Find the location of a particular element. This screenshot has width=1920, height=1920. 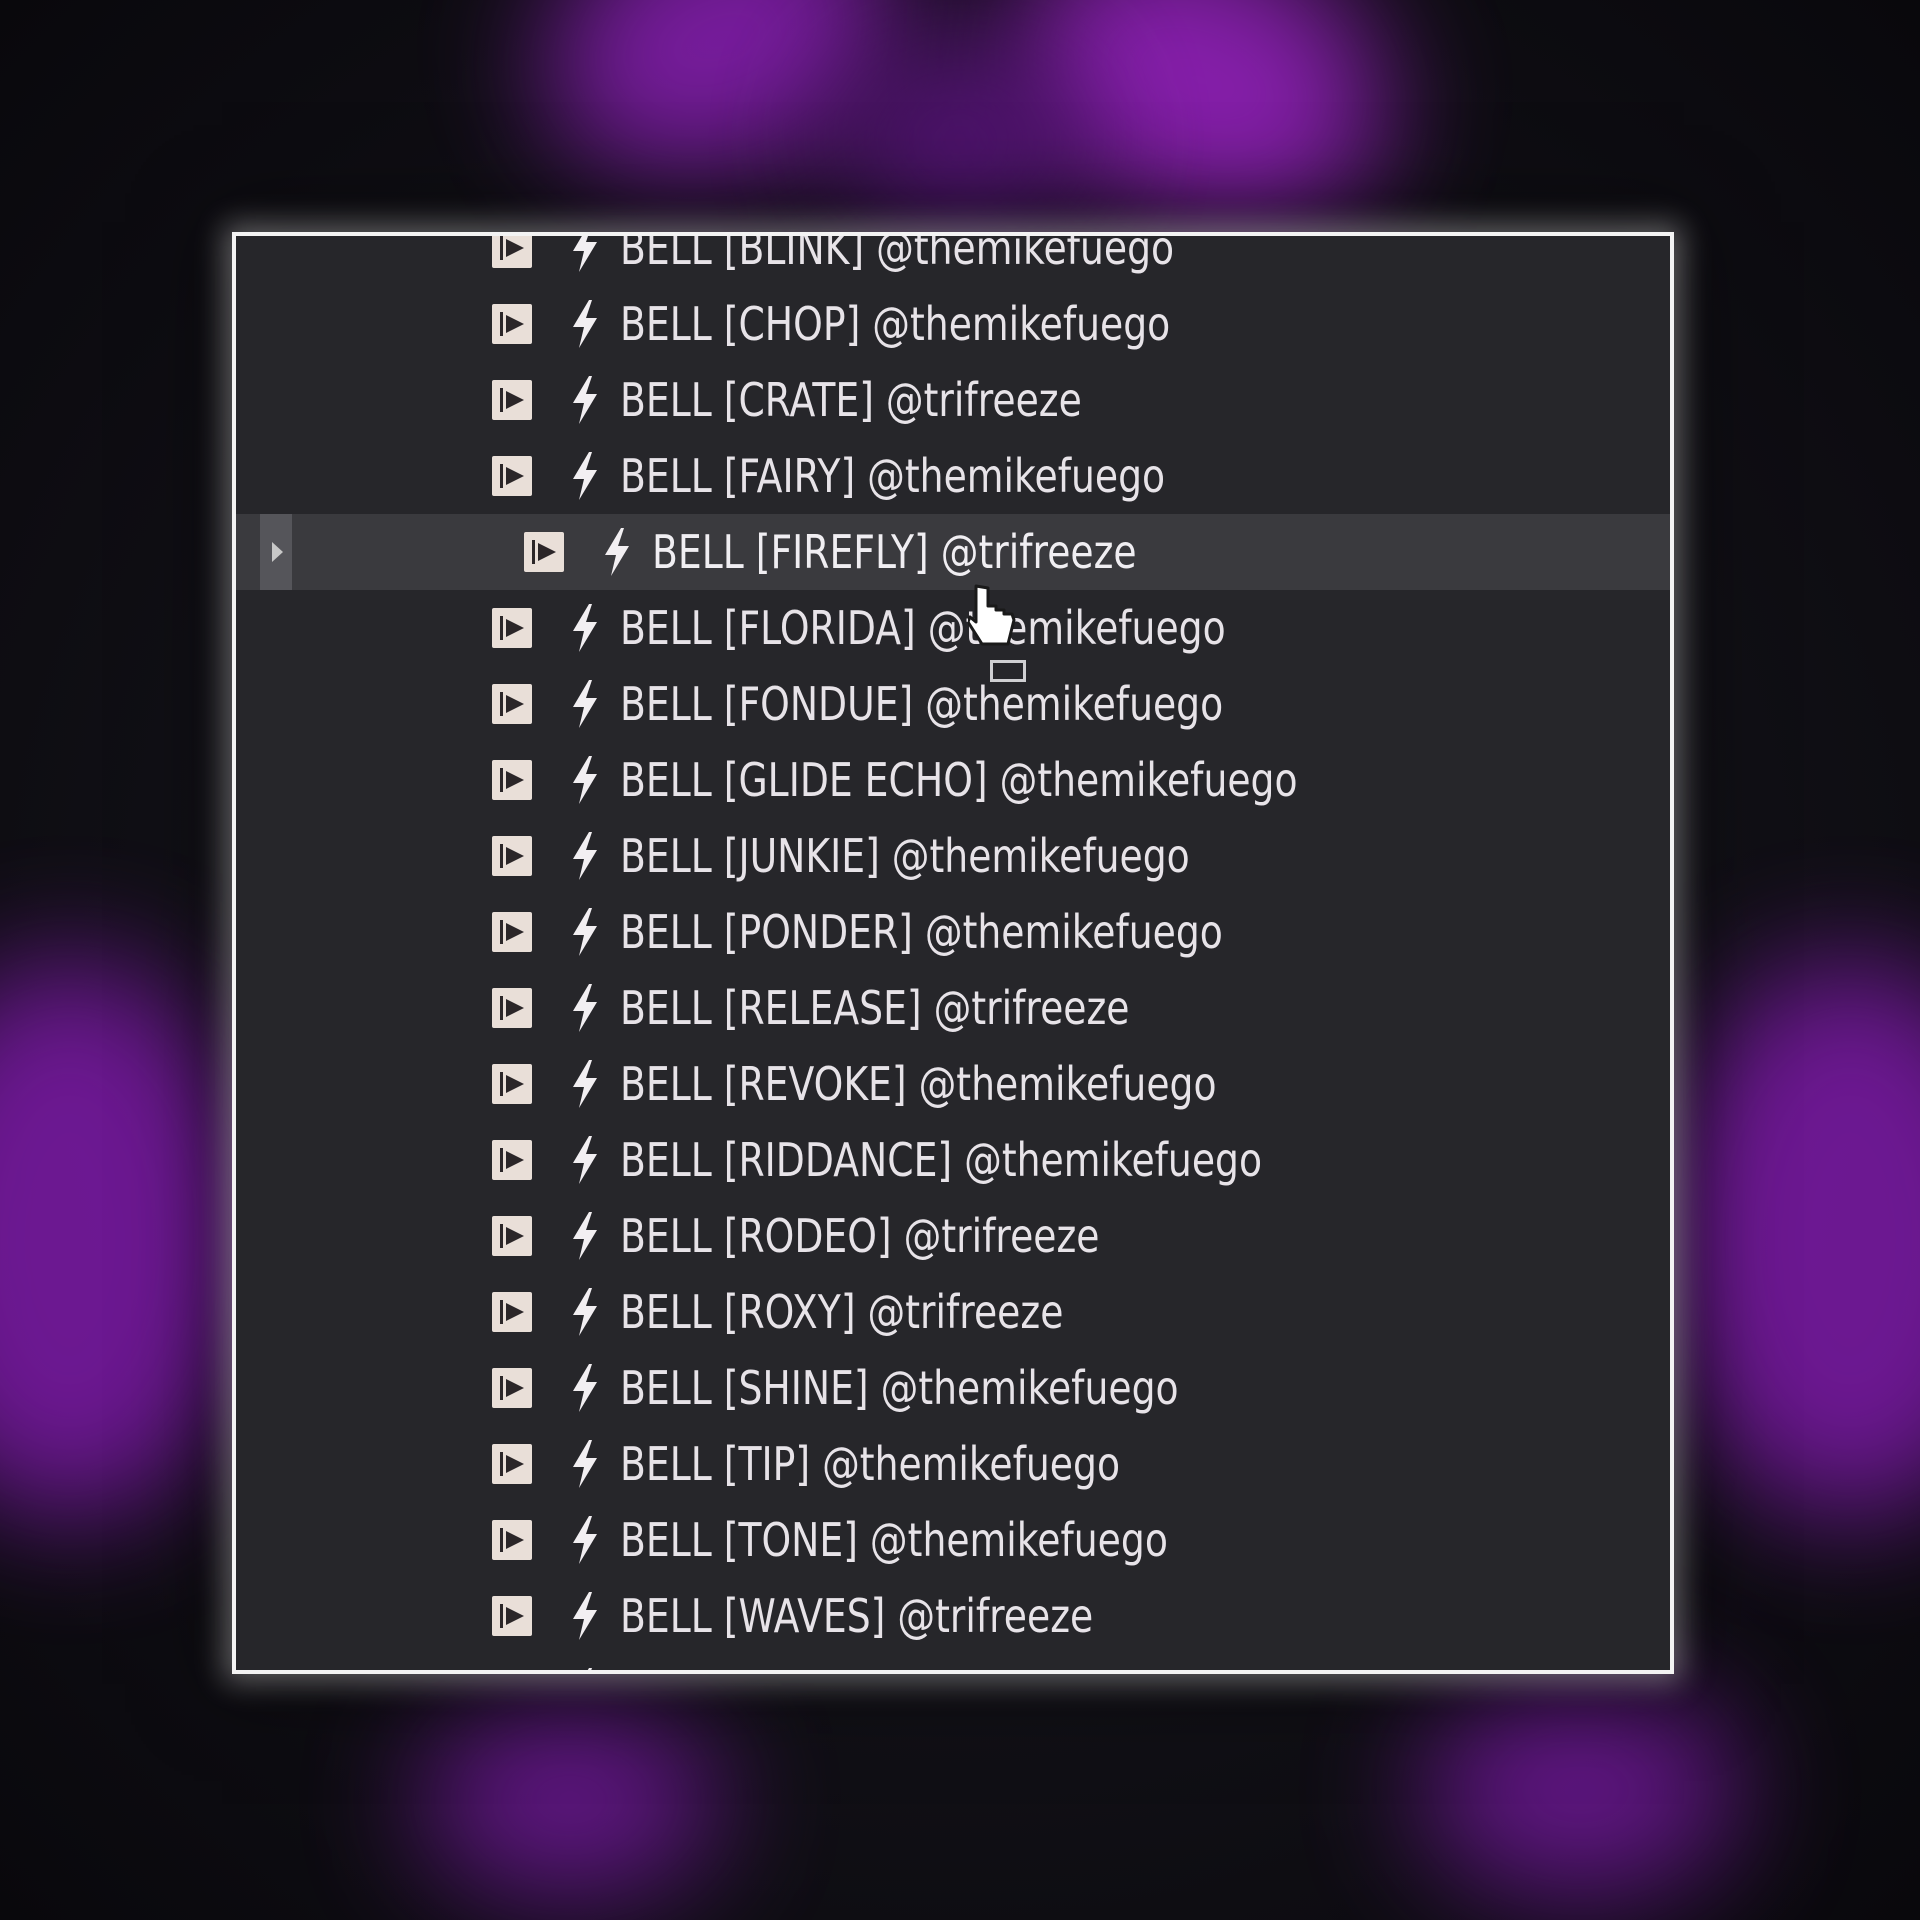

preset-row-content: BELL [SHINE] @themikefuego is located at coordinates (896, 1388).